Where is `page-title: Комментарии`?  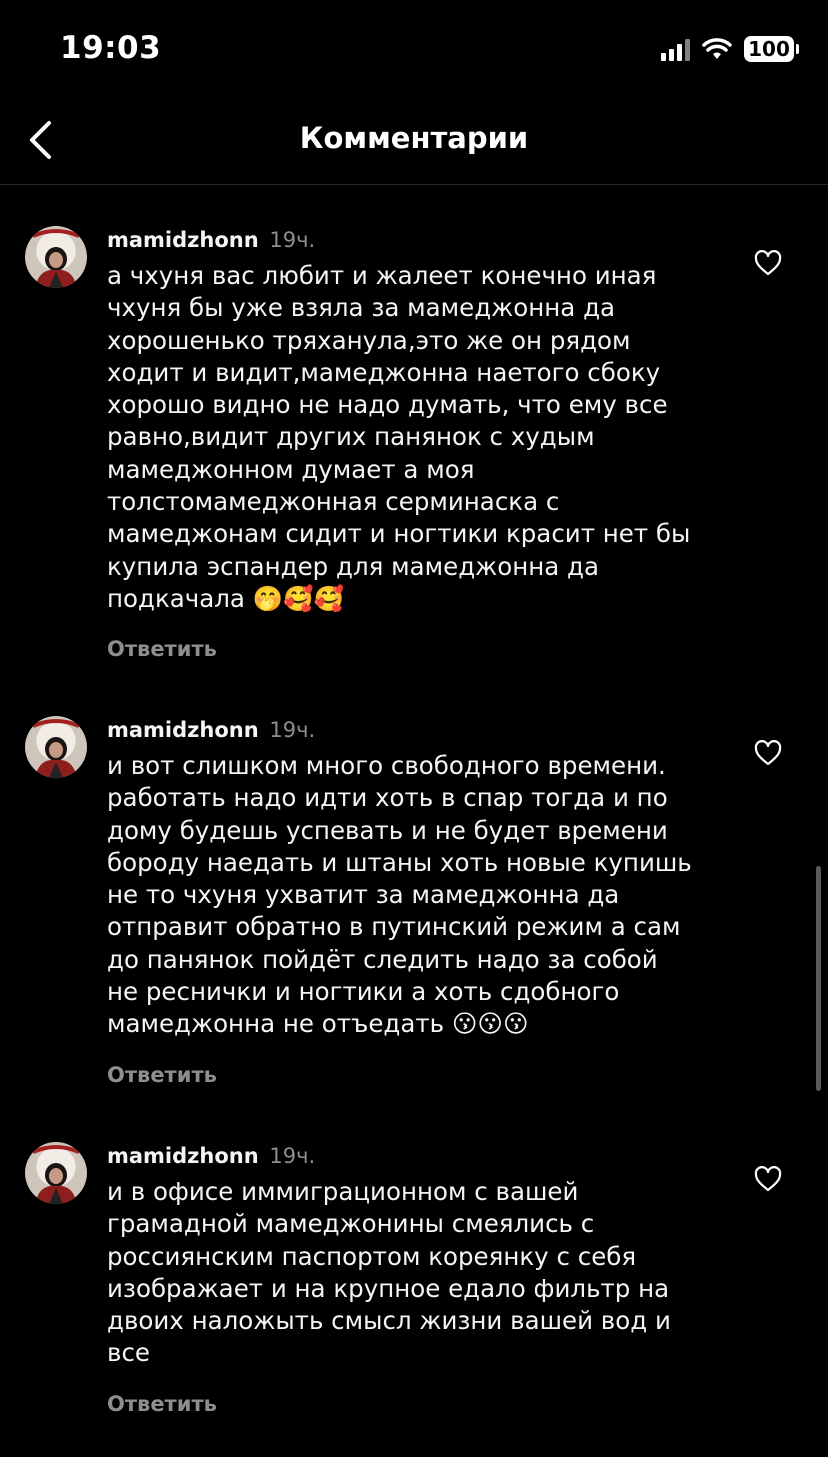 page-title: Комментарии is located at coordinates (414, 138).